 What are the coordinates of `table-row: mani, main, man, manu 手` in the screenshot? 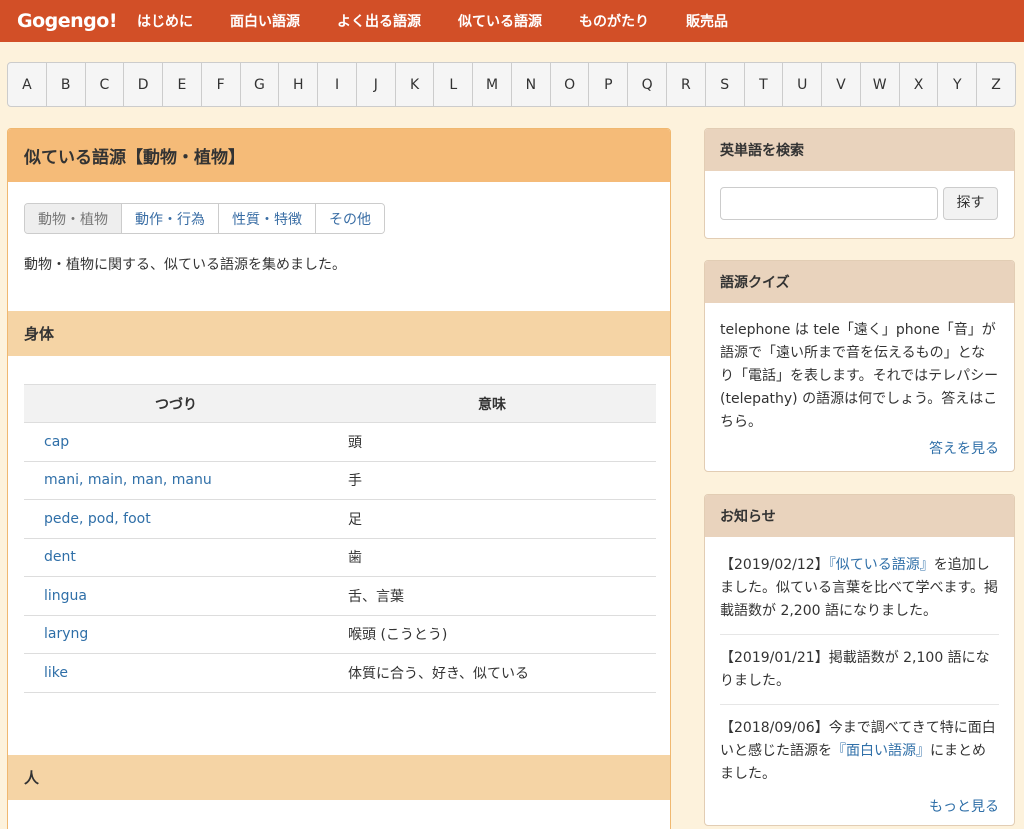 It's located at (340, 480).